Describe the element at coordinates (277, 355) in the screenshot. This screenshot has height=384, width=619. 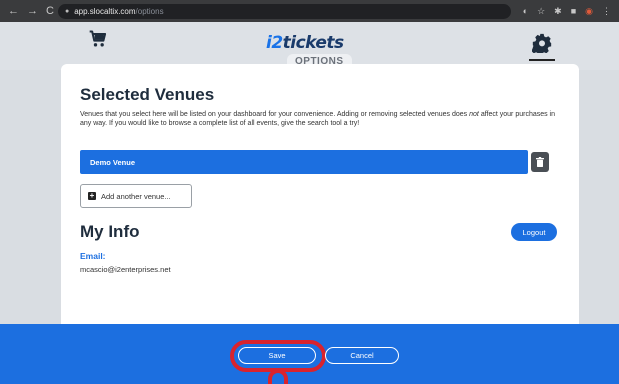
I see `save-button: Save` at that location.